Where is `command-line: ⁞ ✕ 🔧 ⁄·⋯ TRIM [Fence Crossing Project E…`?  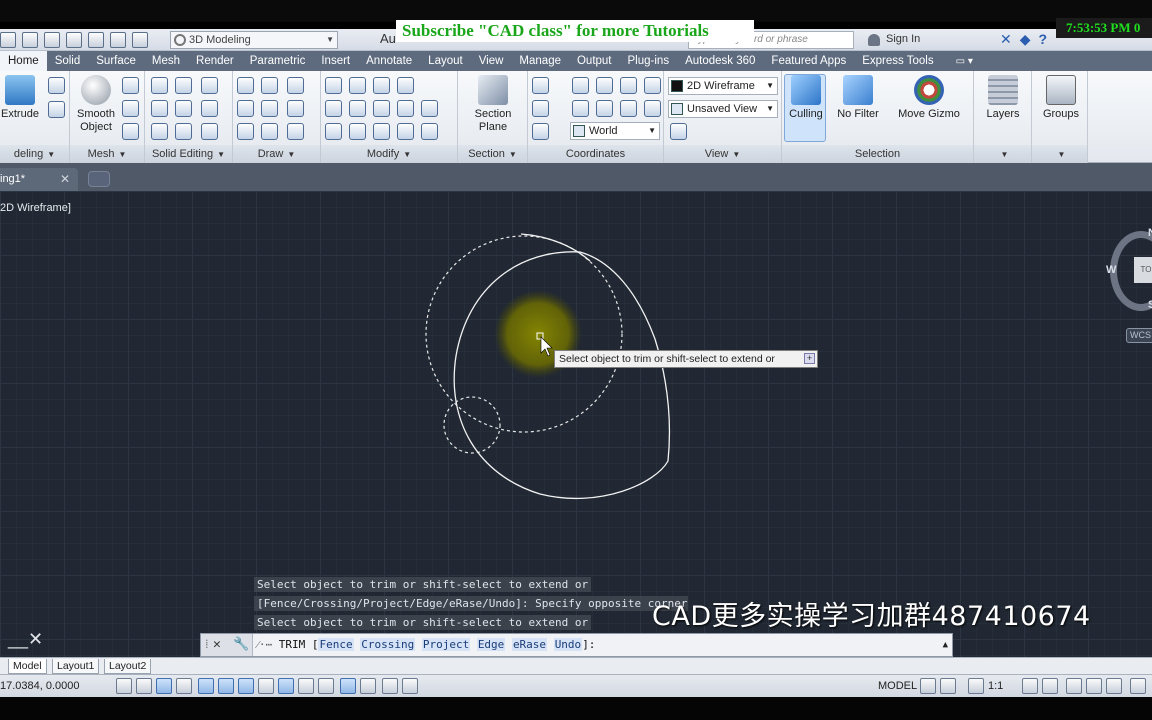
command-line: ⁞ ✕ 🔧 ⁄·⋯ TRIM [Fence Crossing Project E… is located at coordinates (576, 645).